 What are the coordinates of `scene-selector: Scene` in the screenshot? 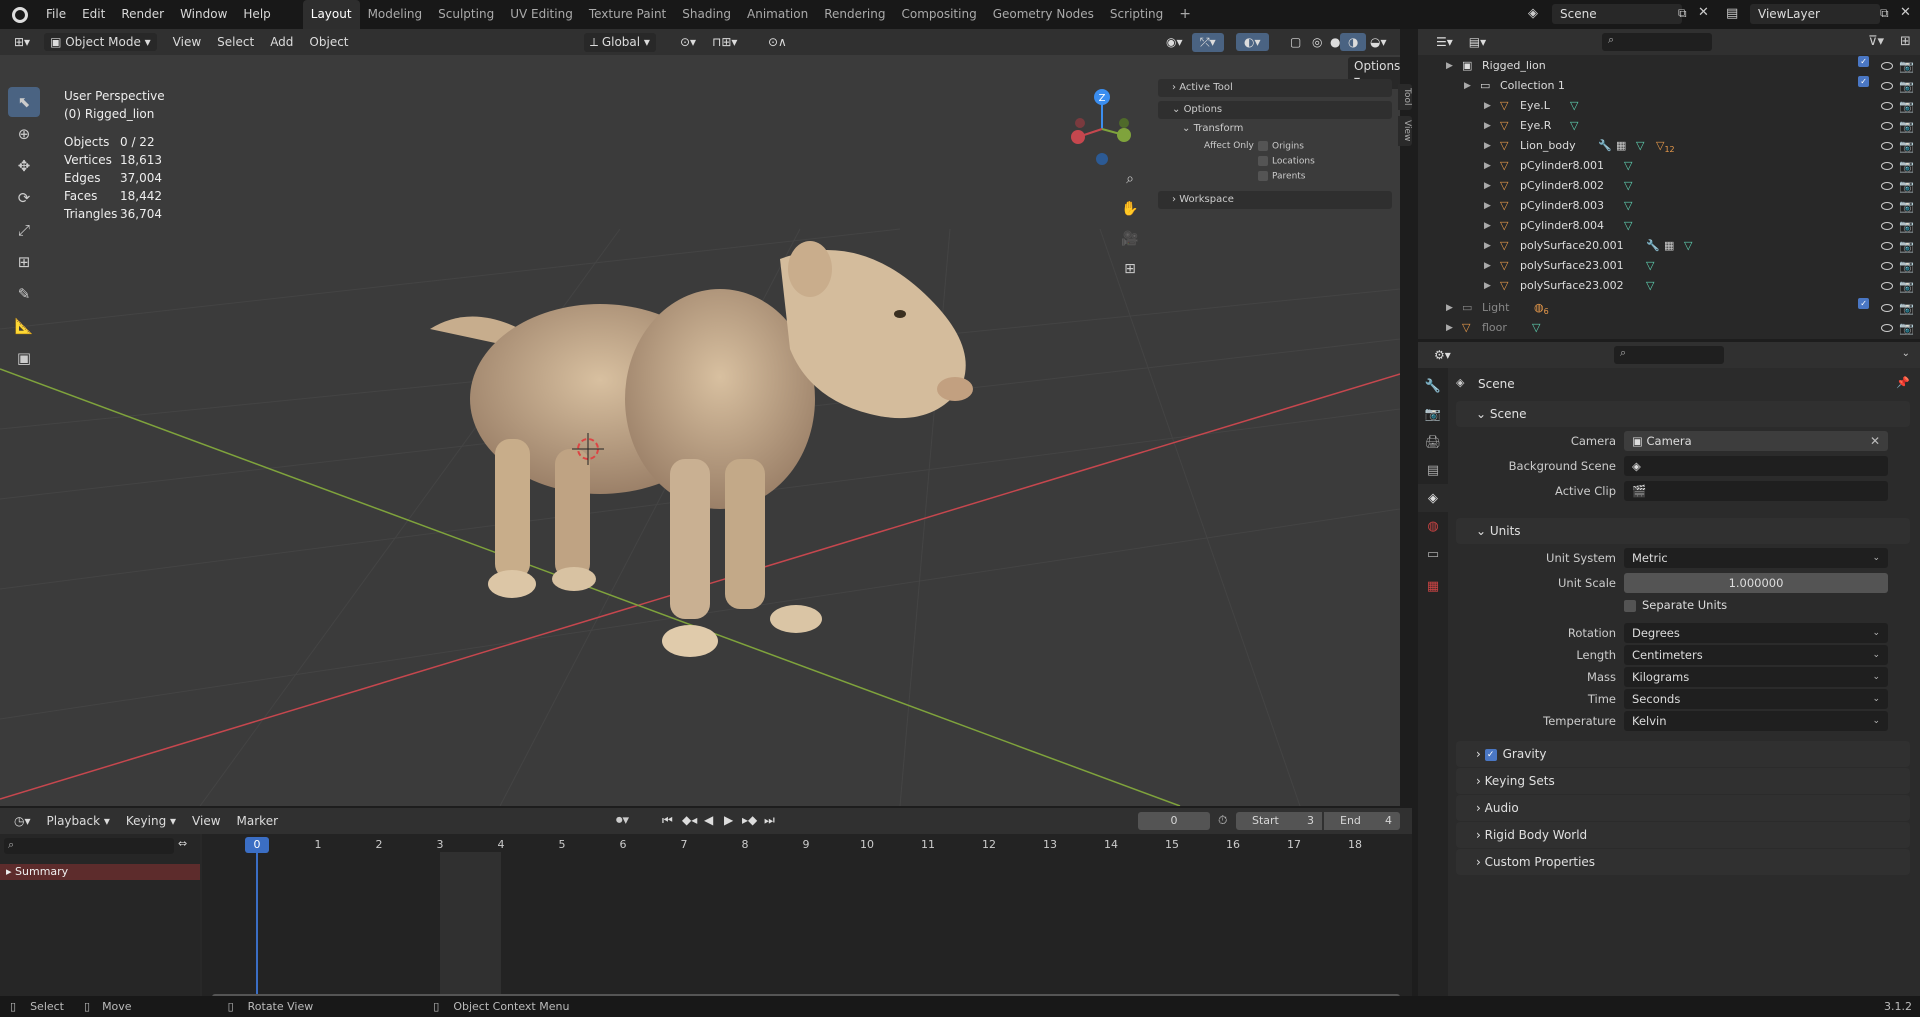 It's located at (1617, 14).